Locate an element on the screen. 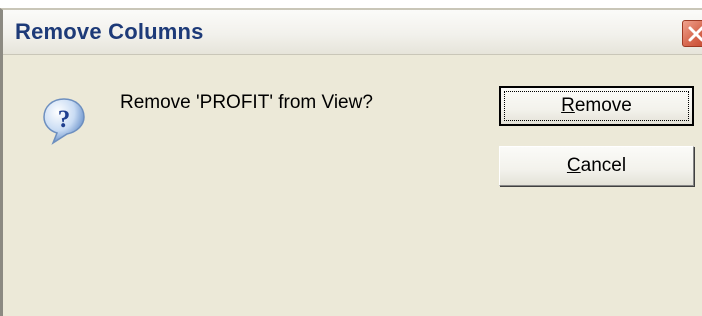  question-icon: ? is located at coordinates (64, 121).